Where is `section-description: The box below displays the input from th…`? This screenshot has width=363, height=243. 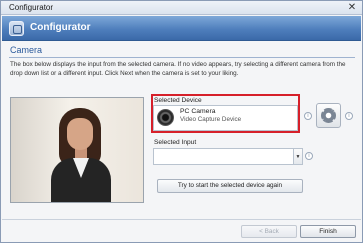
section-description: The box below displays the input from th… is located at coordinates (178, 69).